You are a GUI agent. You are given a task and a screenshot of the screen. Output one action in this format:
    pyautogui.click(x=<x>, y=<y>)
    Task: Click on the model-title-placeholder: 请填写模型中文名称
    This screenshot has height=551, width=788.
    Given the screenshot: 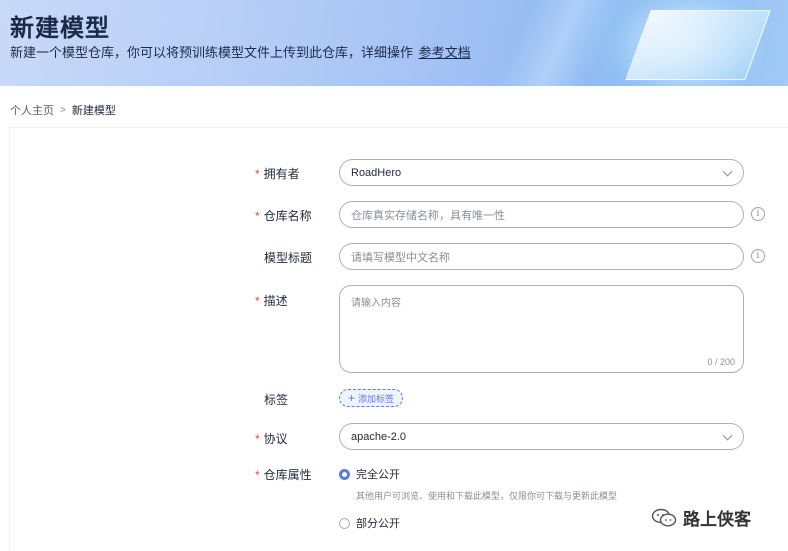 What is the action you would take?
    pyautogui.click(x=400, y=257)
    